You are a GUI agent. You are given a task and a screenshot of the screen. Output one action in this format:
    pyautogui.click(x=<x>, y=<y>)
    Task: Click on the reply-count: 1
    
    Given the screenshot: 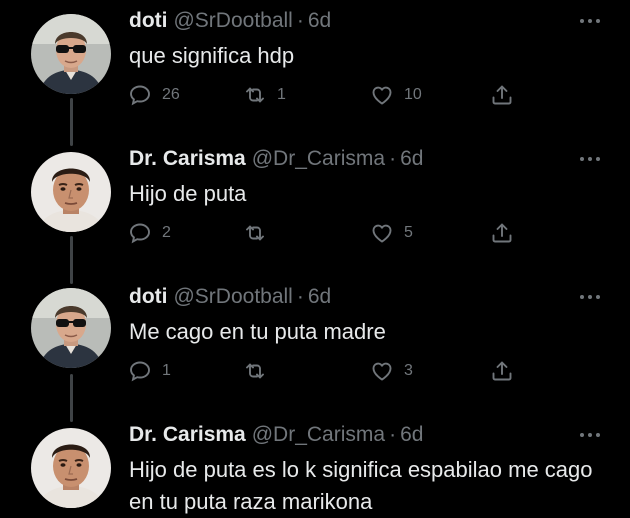 What is the action you would take?
    pyautogui.click(x=166, y=370)
    